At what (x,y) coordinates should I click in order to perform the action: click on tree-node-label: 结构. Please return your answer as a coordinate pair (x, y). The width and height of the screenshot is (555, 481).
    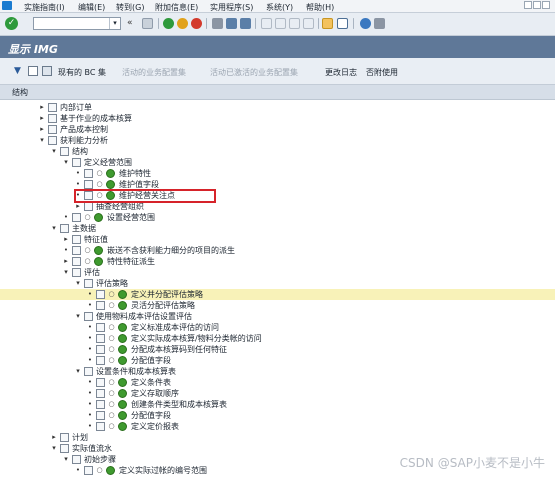
    Looking at the image, I should click on (80, 151).